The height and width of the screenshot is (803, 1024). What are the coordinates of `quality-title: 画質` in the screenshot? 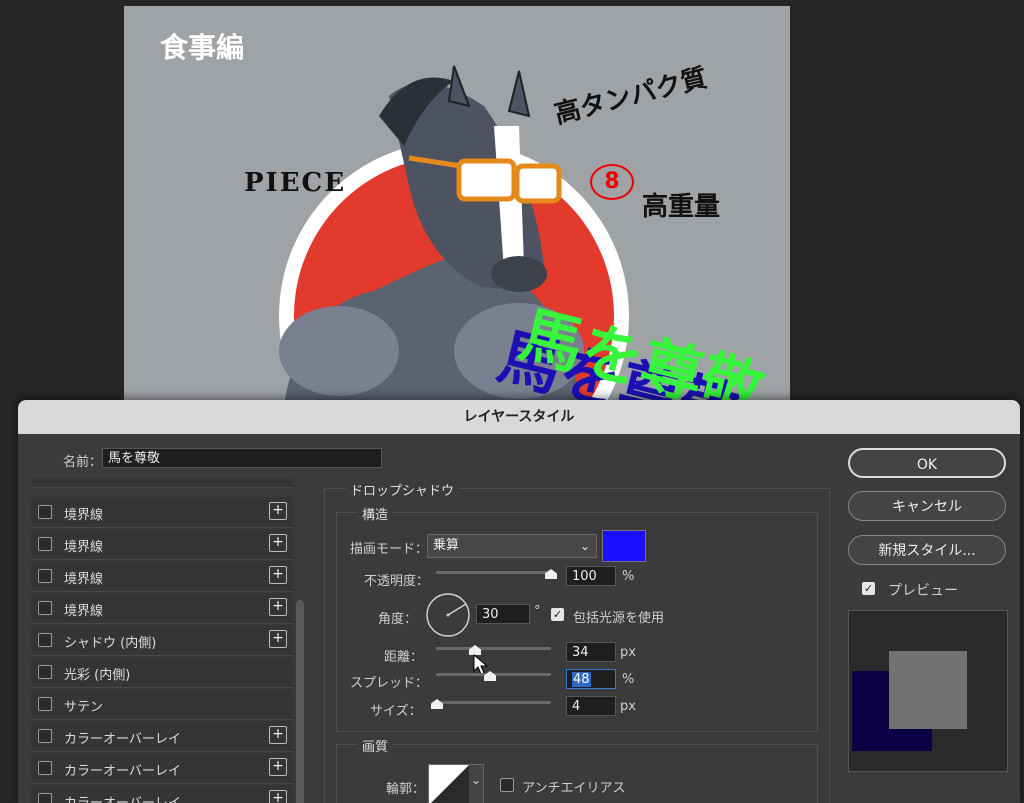 It's located at (375, 745).